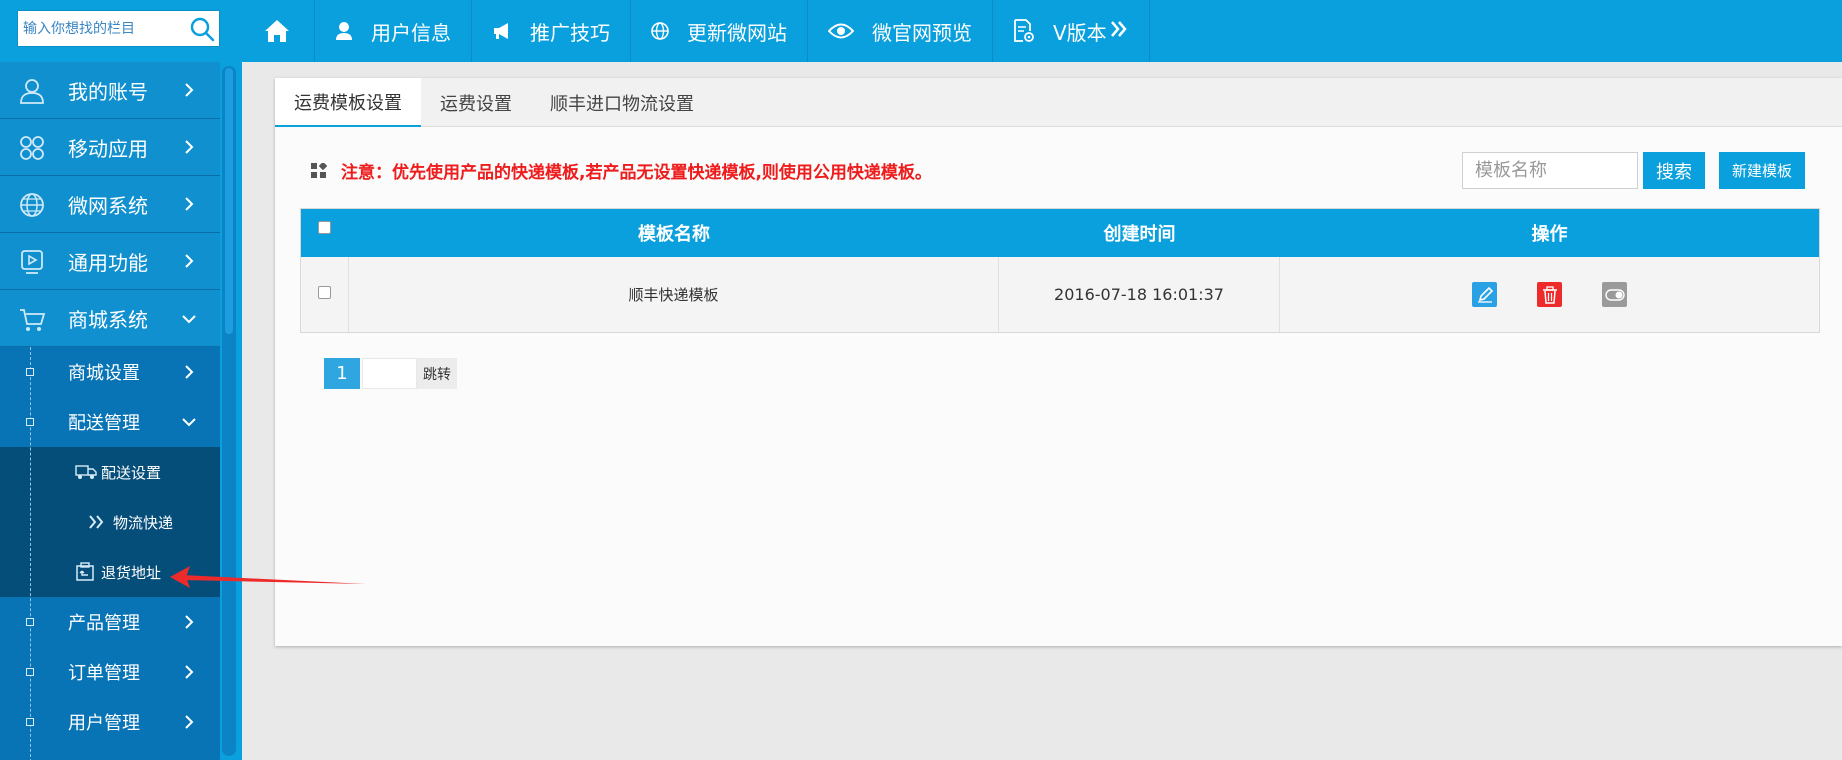  Describe the element at coordinates (131, 572) in the screenshot. I see `sidebar-item-label: 退货地址` at that location.